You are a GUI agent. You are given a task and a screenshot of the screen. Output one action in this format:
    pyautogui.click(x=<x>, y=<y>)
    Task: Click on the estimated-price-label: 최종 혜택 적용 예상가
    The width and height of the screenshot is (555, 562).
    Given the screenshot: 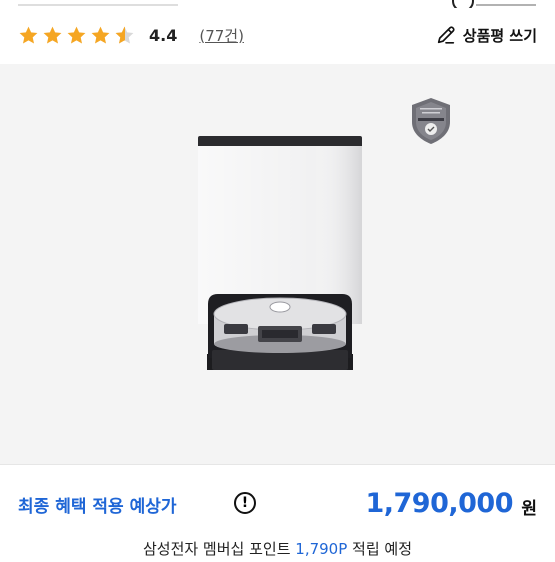 What is the action you would take?
    pyautogui.click(x=97, y=507)
    